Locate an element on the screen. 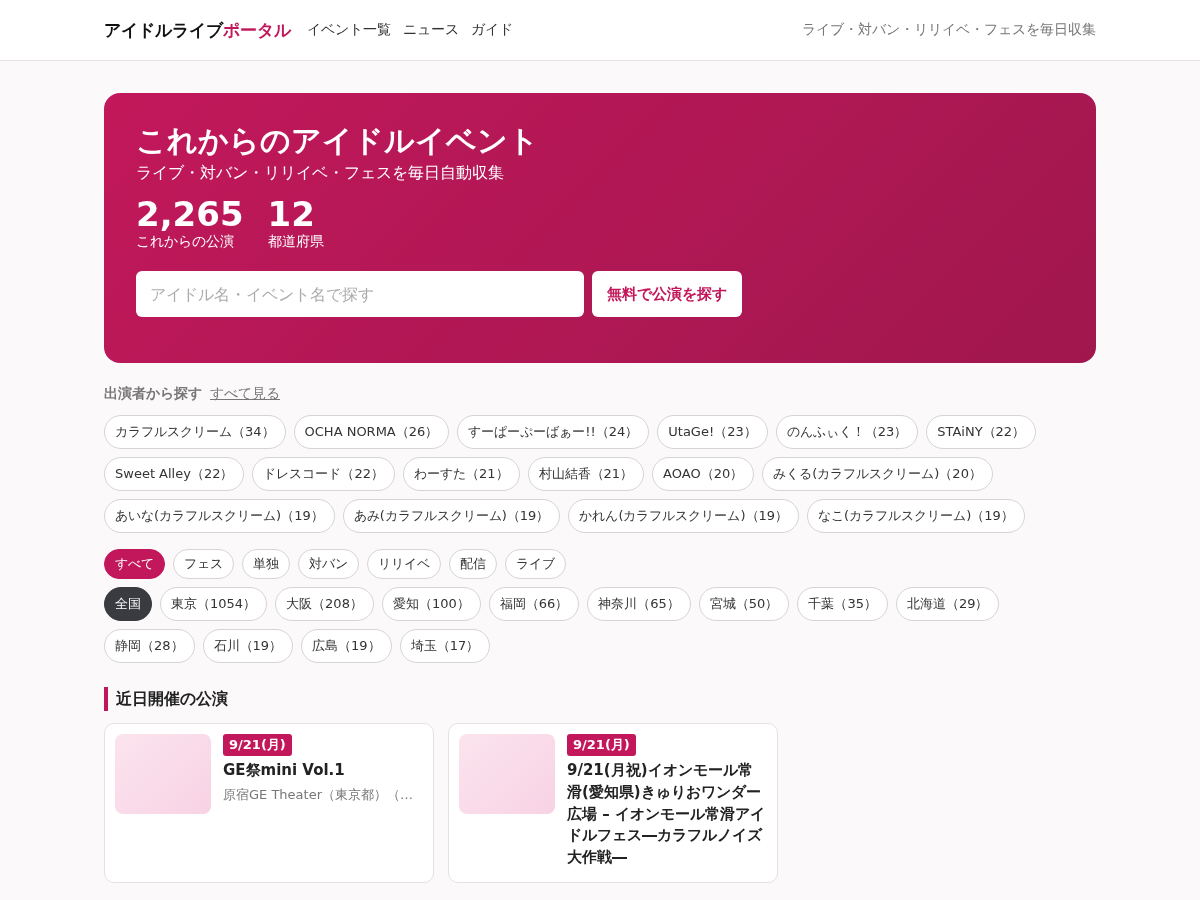 This screenshot has width=1200, height=900. performer-chip: すーぱーぷーばぁー!!（24） is located at coordinates (553, 432).